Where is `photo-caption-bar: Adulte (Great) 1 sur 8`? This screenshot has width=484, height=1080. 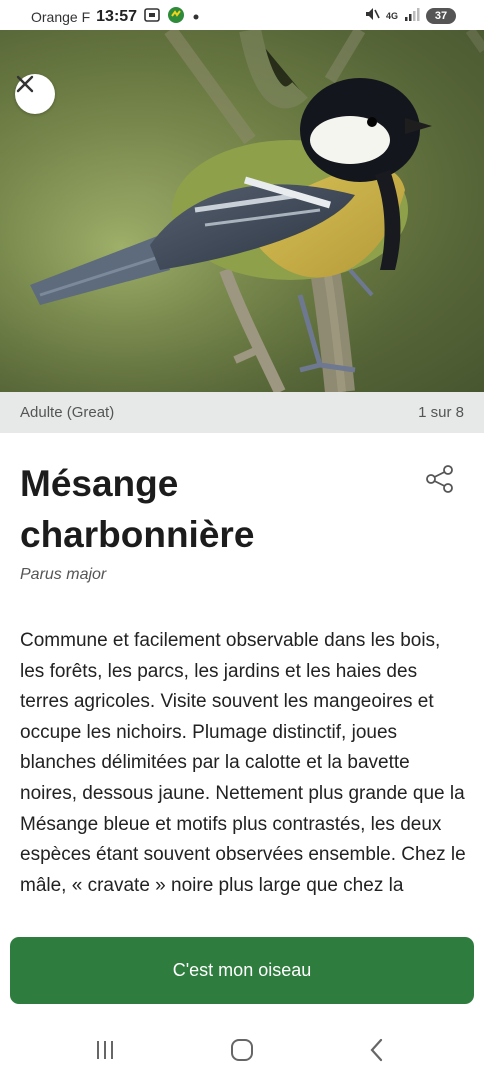 photo-caption-bar: Adulte (Great) 1 sur 8 is located at coordinates (242, 412).